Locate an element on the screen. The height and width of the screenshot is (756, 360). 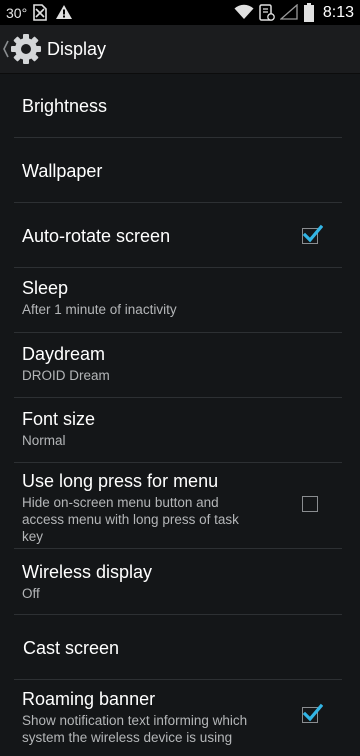
long-press-menu-checkbox is located at coordinates (310, 504).